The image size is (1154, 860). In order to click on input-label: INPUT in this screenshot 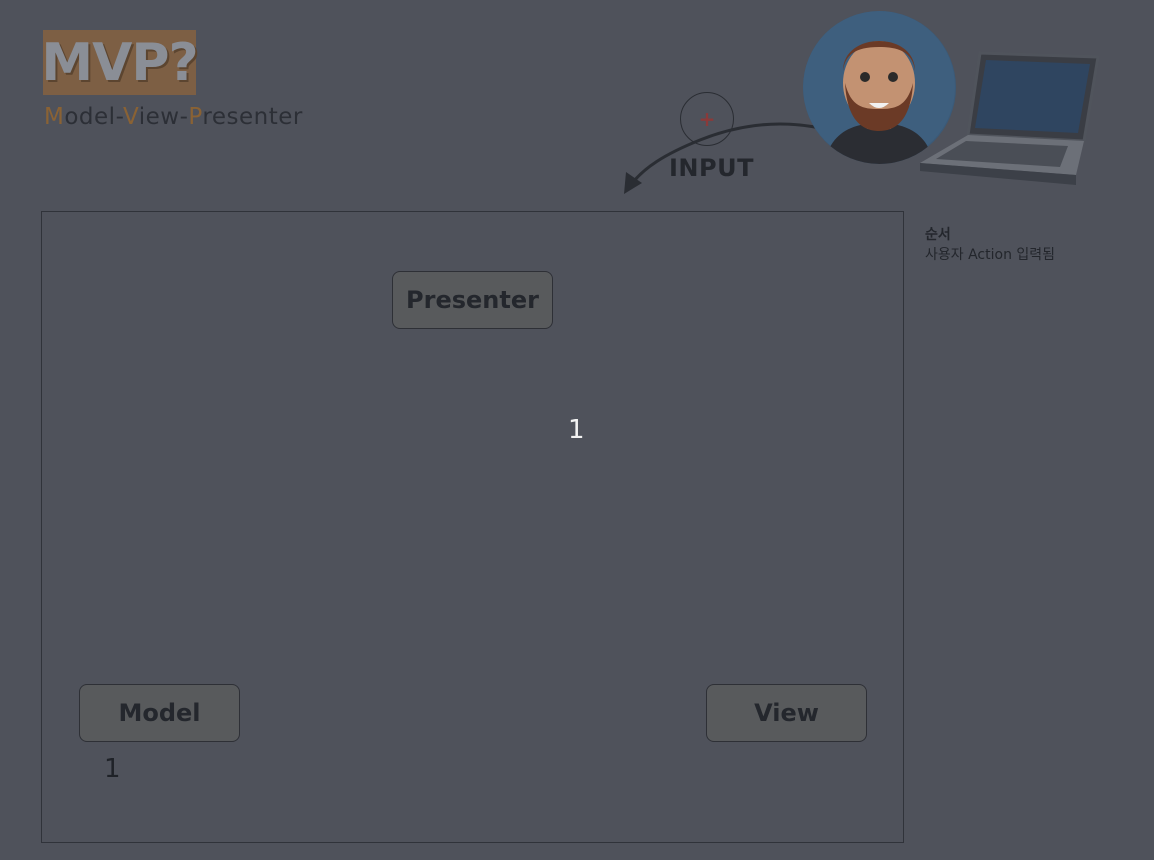, I will do `click(711, 168)`.